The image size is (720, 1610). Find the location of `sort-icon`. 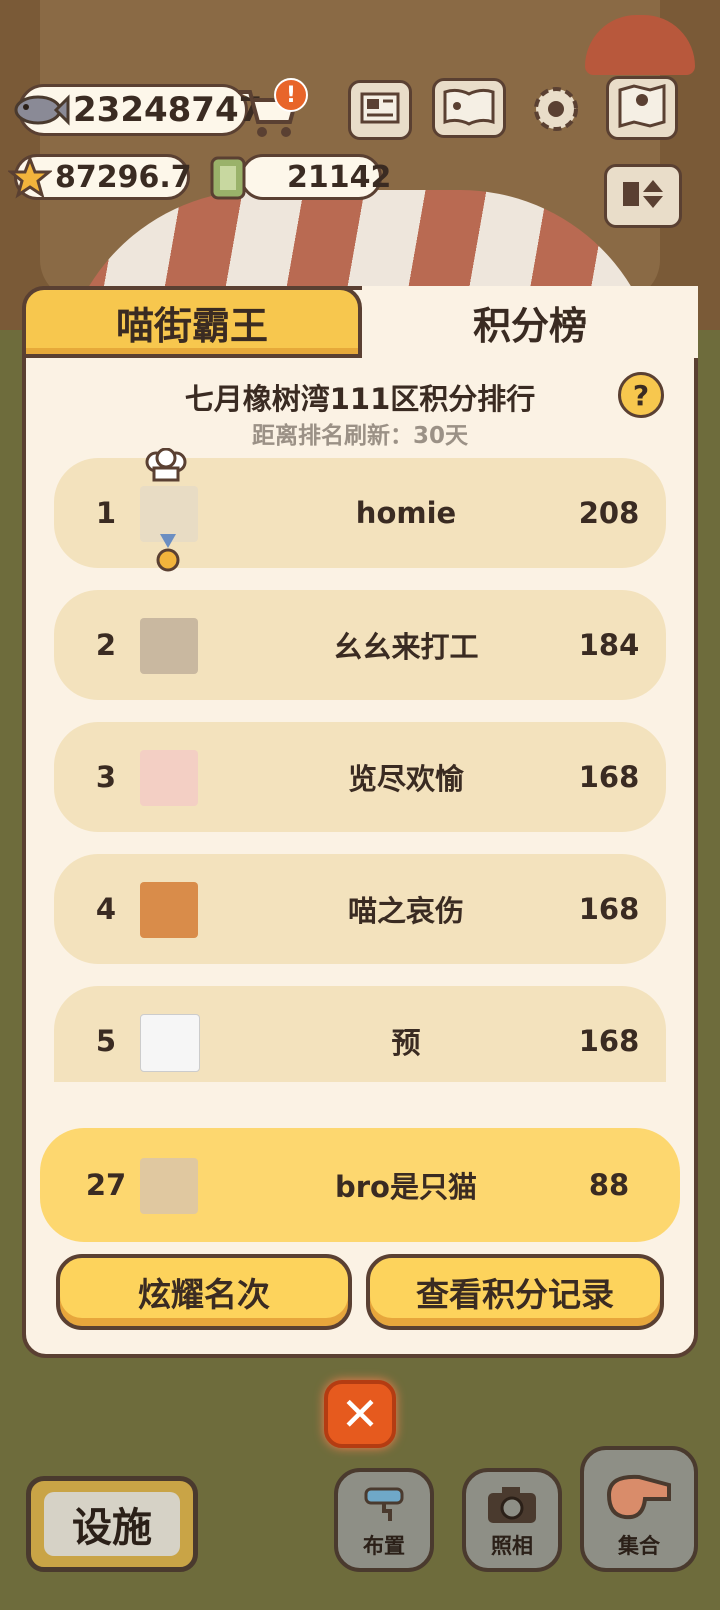

sort-icon is located at coordinates (643, 196).